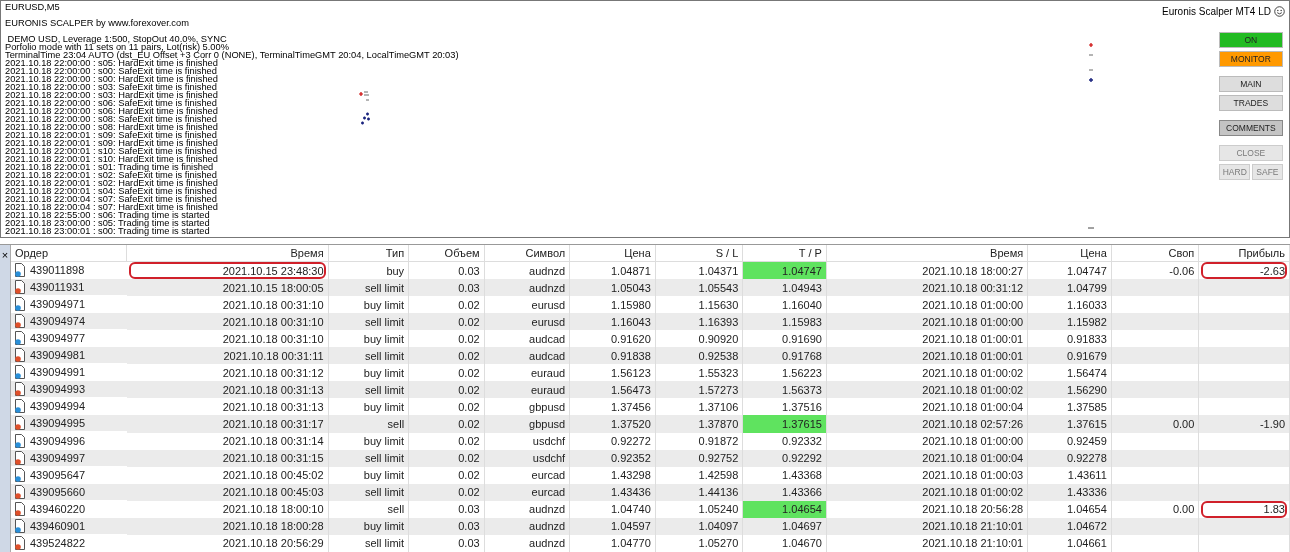  Describe the element at coordinates (612, 322) in the screenshot. I see `table-cell: 1.16043` at that location.